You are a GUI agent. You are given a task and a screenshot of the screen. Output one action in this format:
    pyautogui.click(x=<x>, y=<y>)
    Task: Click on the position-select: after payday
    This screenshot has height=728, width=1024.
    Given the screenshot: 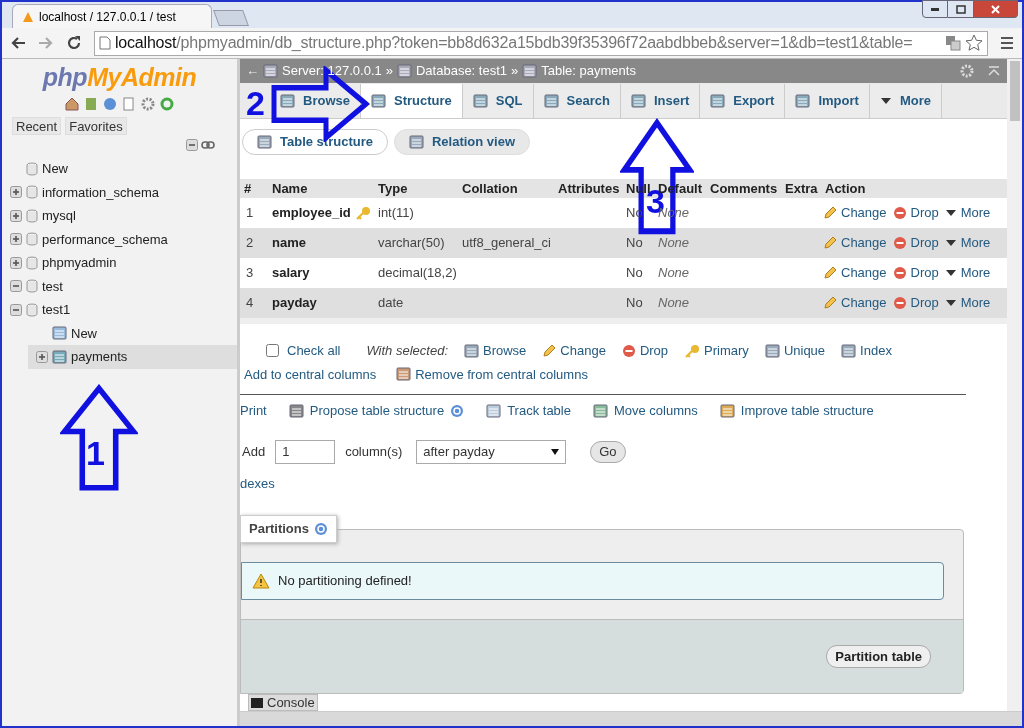 What is the action you would take?
    pyautogui.click(x=491, y=451)
    